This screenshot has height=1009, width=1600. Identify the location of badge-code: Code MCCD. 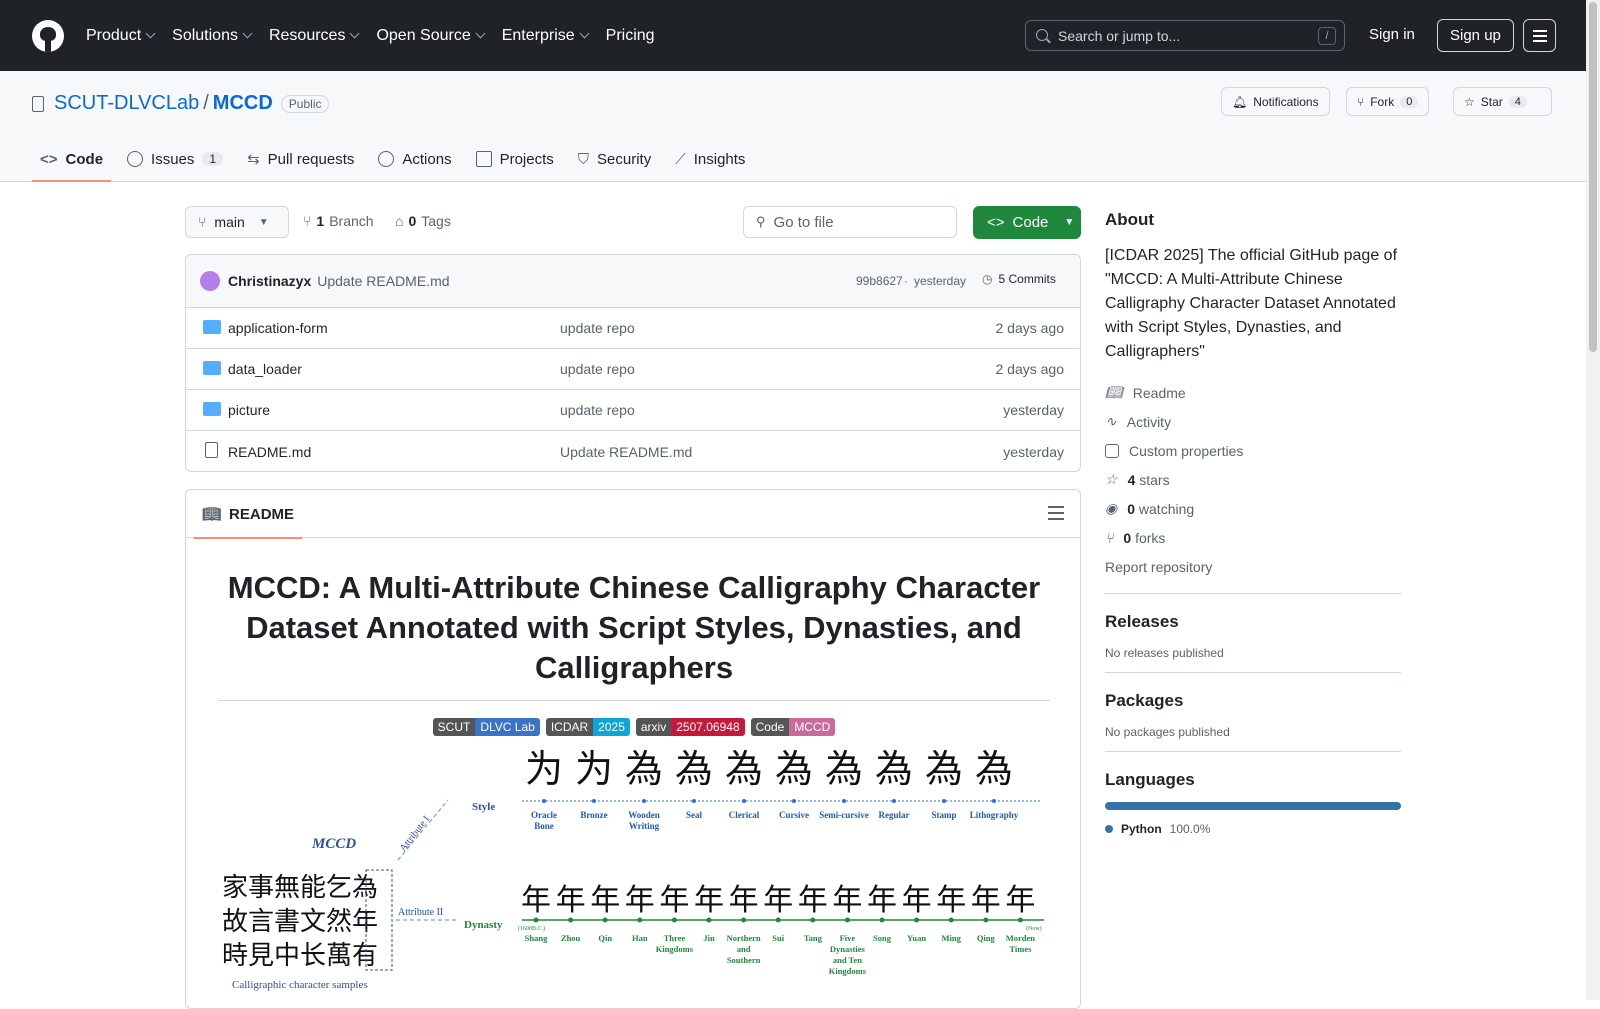
(793, 727).